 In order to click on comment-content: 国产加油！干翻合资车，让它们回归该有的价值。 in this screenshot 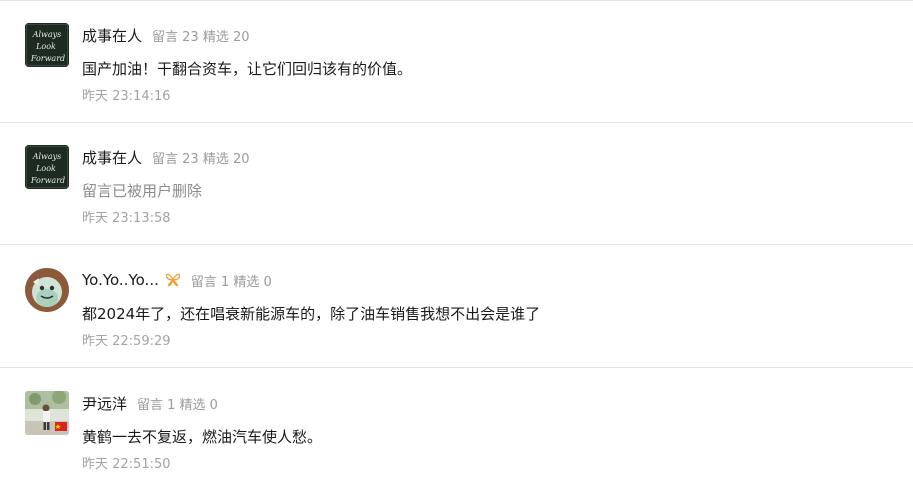, I will do `click(247, 69)`.